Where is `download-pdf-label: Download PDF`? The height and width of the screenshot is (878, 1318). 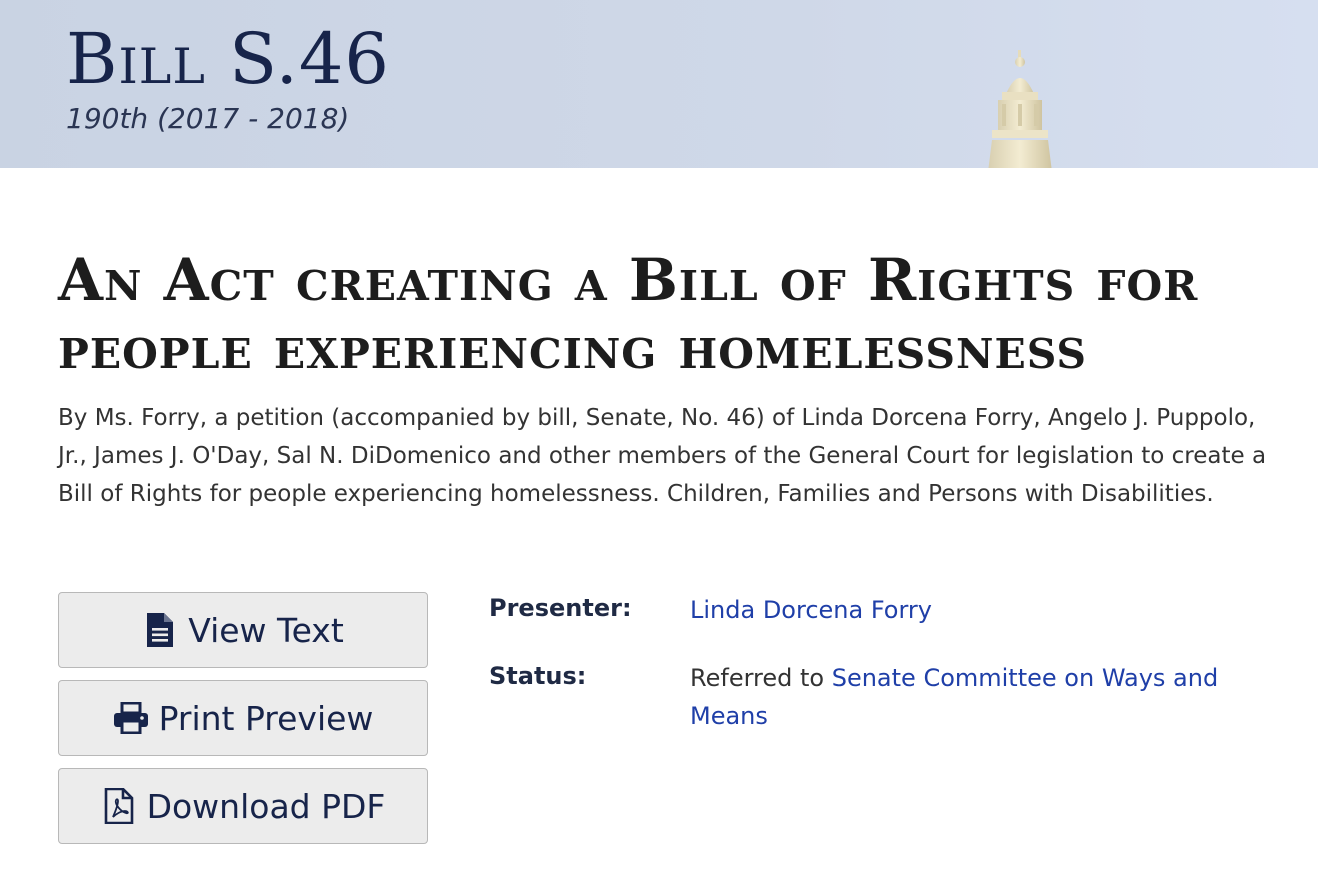 download-pdf-label: Download PDF is located at coordinates (266, 806).